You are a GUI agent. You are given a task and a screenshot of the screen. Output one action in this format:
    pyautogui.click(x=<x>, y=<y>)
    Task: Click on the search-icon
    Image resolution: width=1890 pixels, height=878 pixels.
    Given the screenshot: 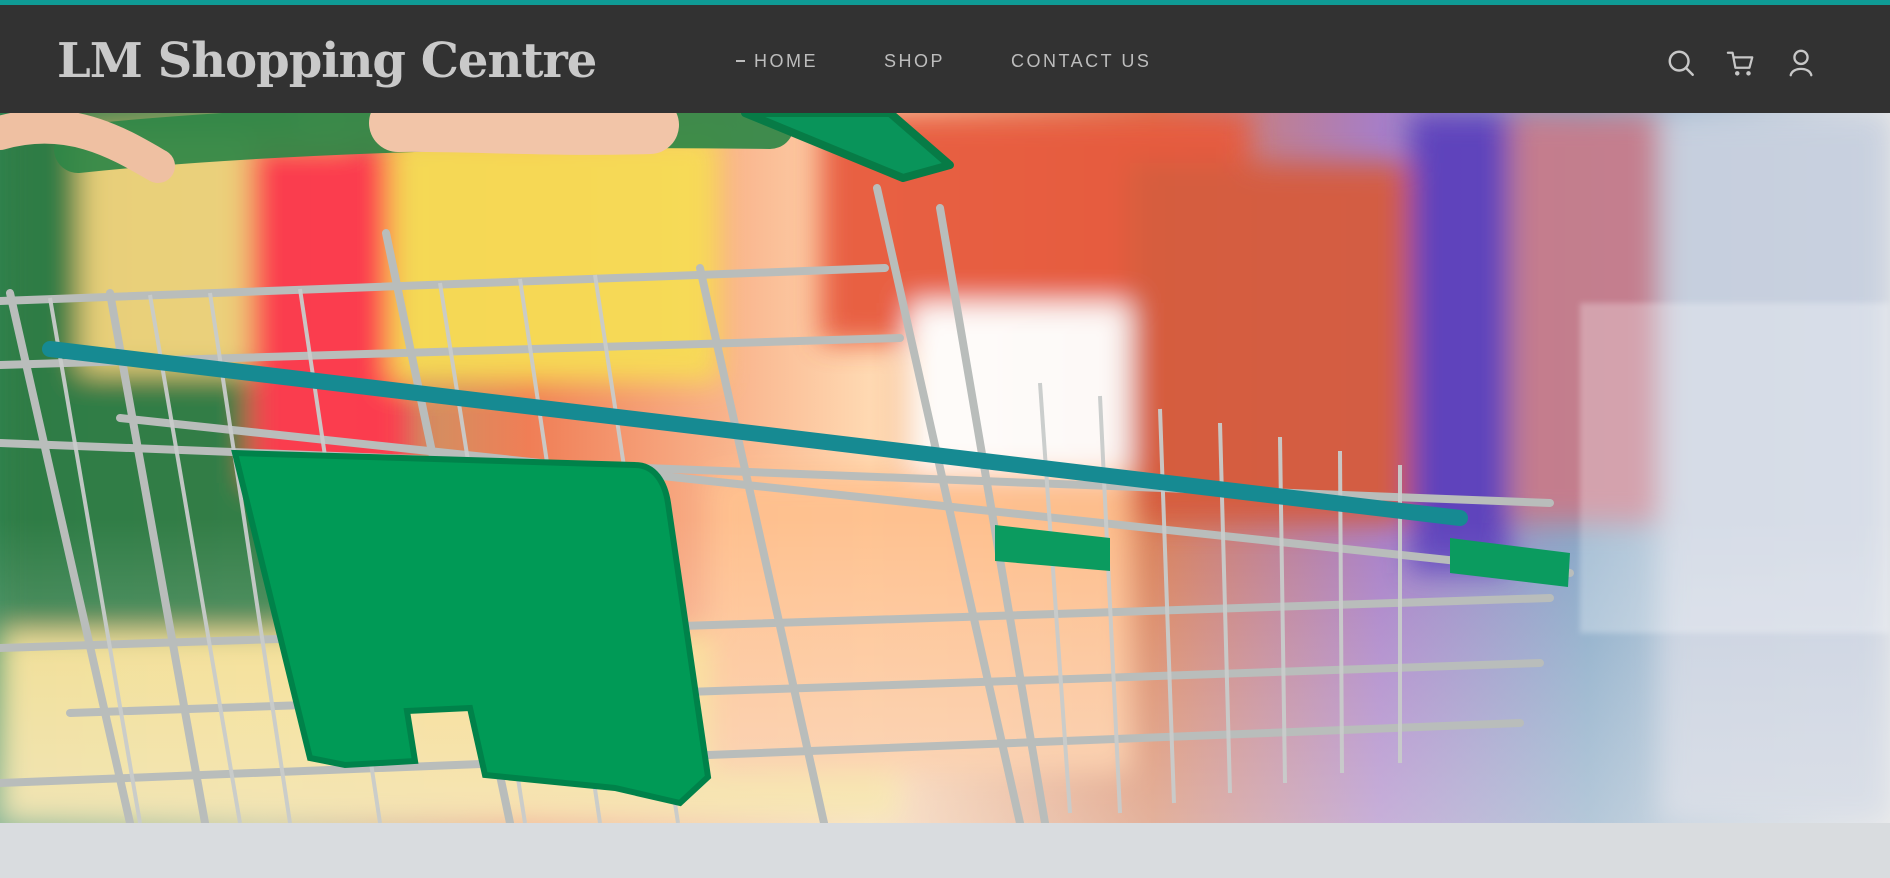 What is the action you would take?
    pyautogui.click(x=1681, y=63)
    